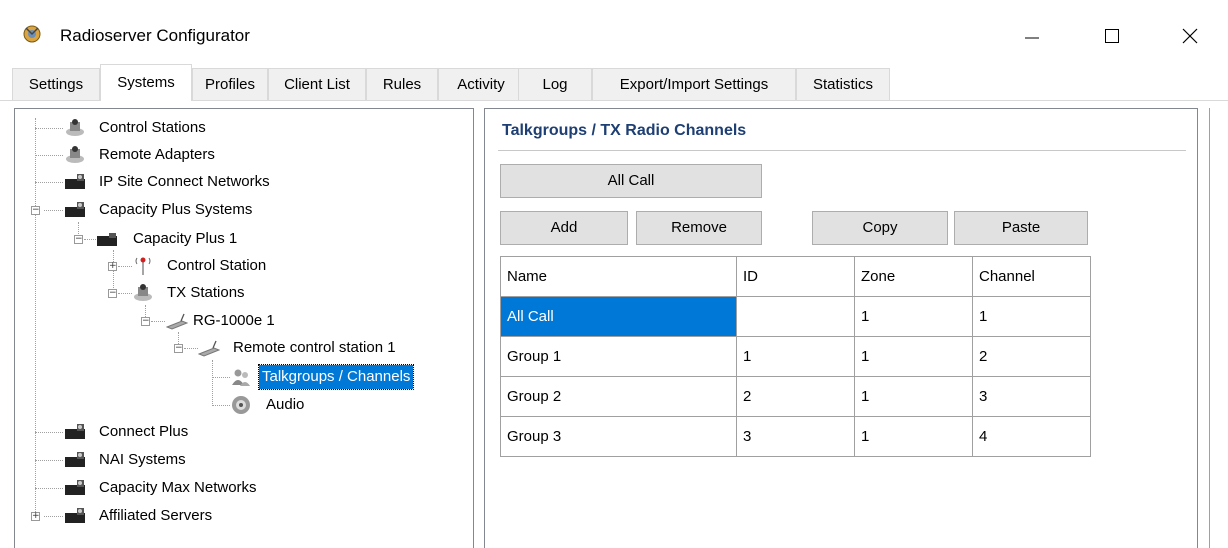 The height and width of the screenshot is (548, 1228). I want to click on remove-button: Remove, so click(699, 228).